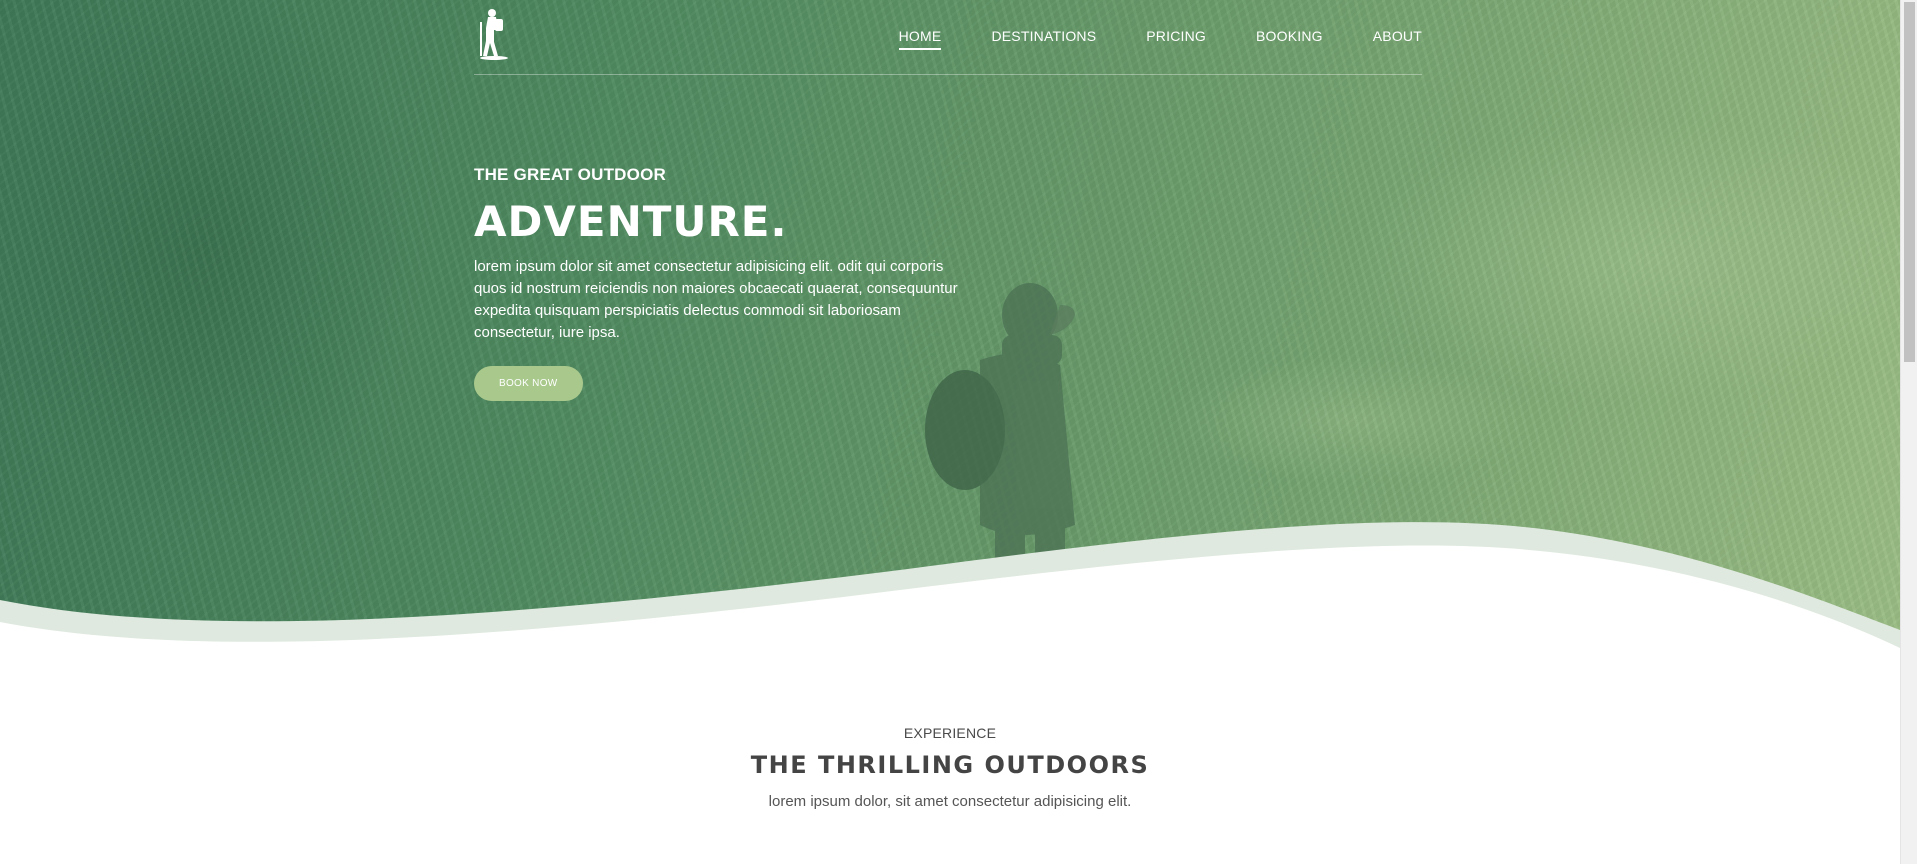 This screenshot has width=1917, height=864. Describe the element at coordinates (1135, 39) in the screenshot. I see `nav-menu: HOME DESTINATIONS PRICING BOOKING ABOUT` at that location.